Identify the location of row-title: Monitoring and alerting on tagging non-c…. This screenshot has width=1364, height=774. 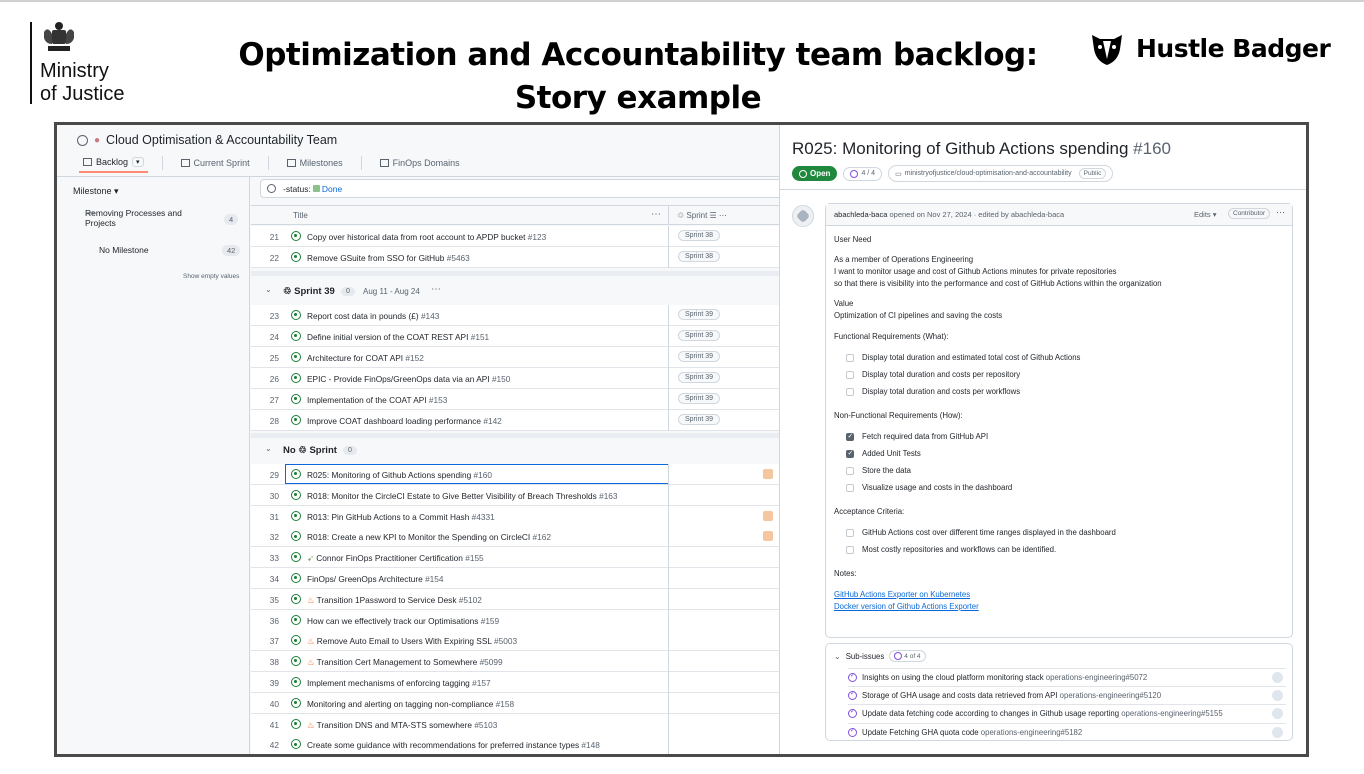
(410, 704).